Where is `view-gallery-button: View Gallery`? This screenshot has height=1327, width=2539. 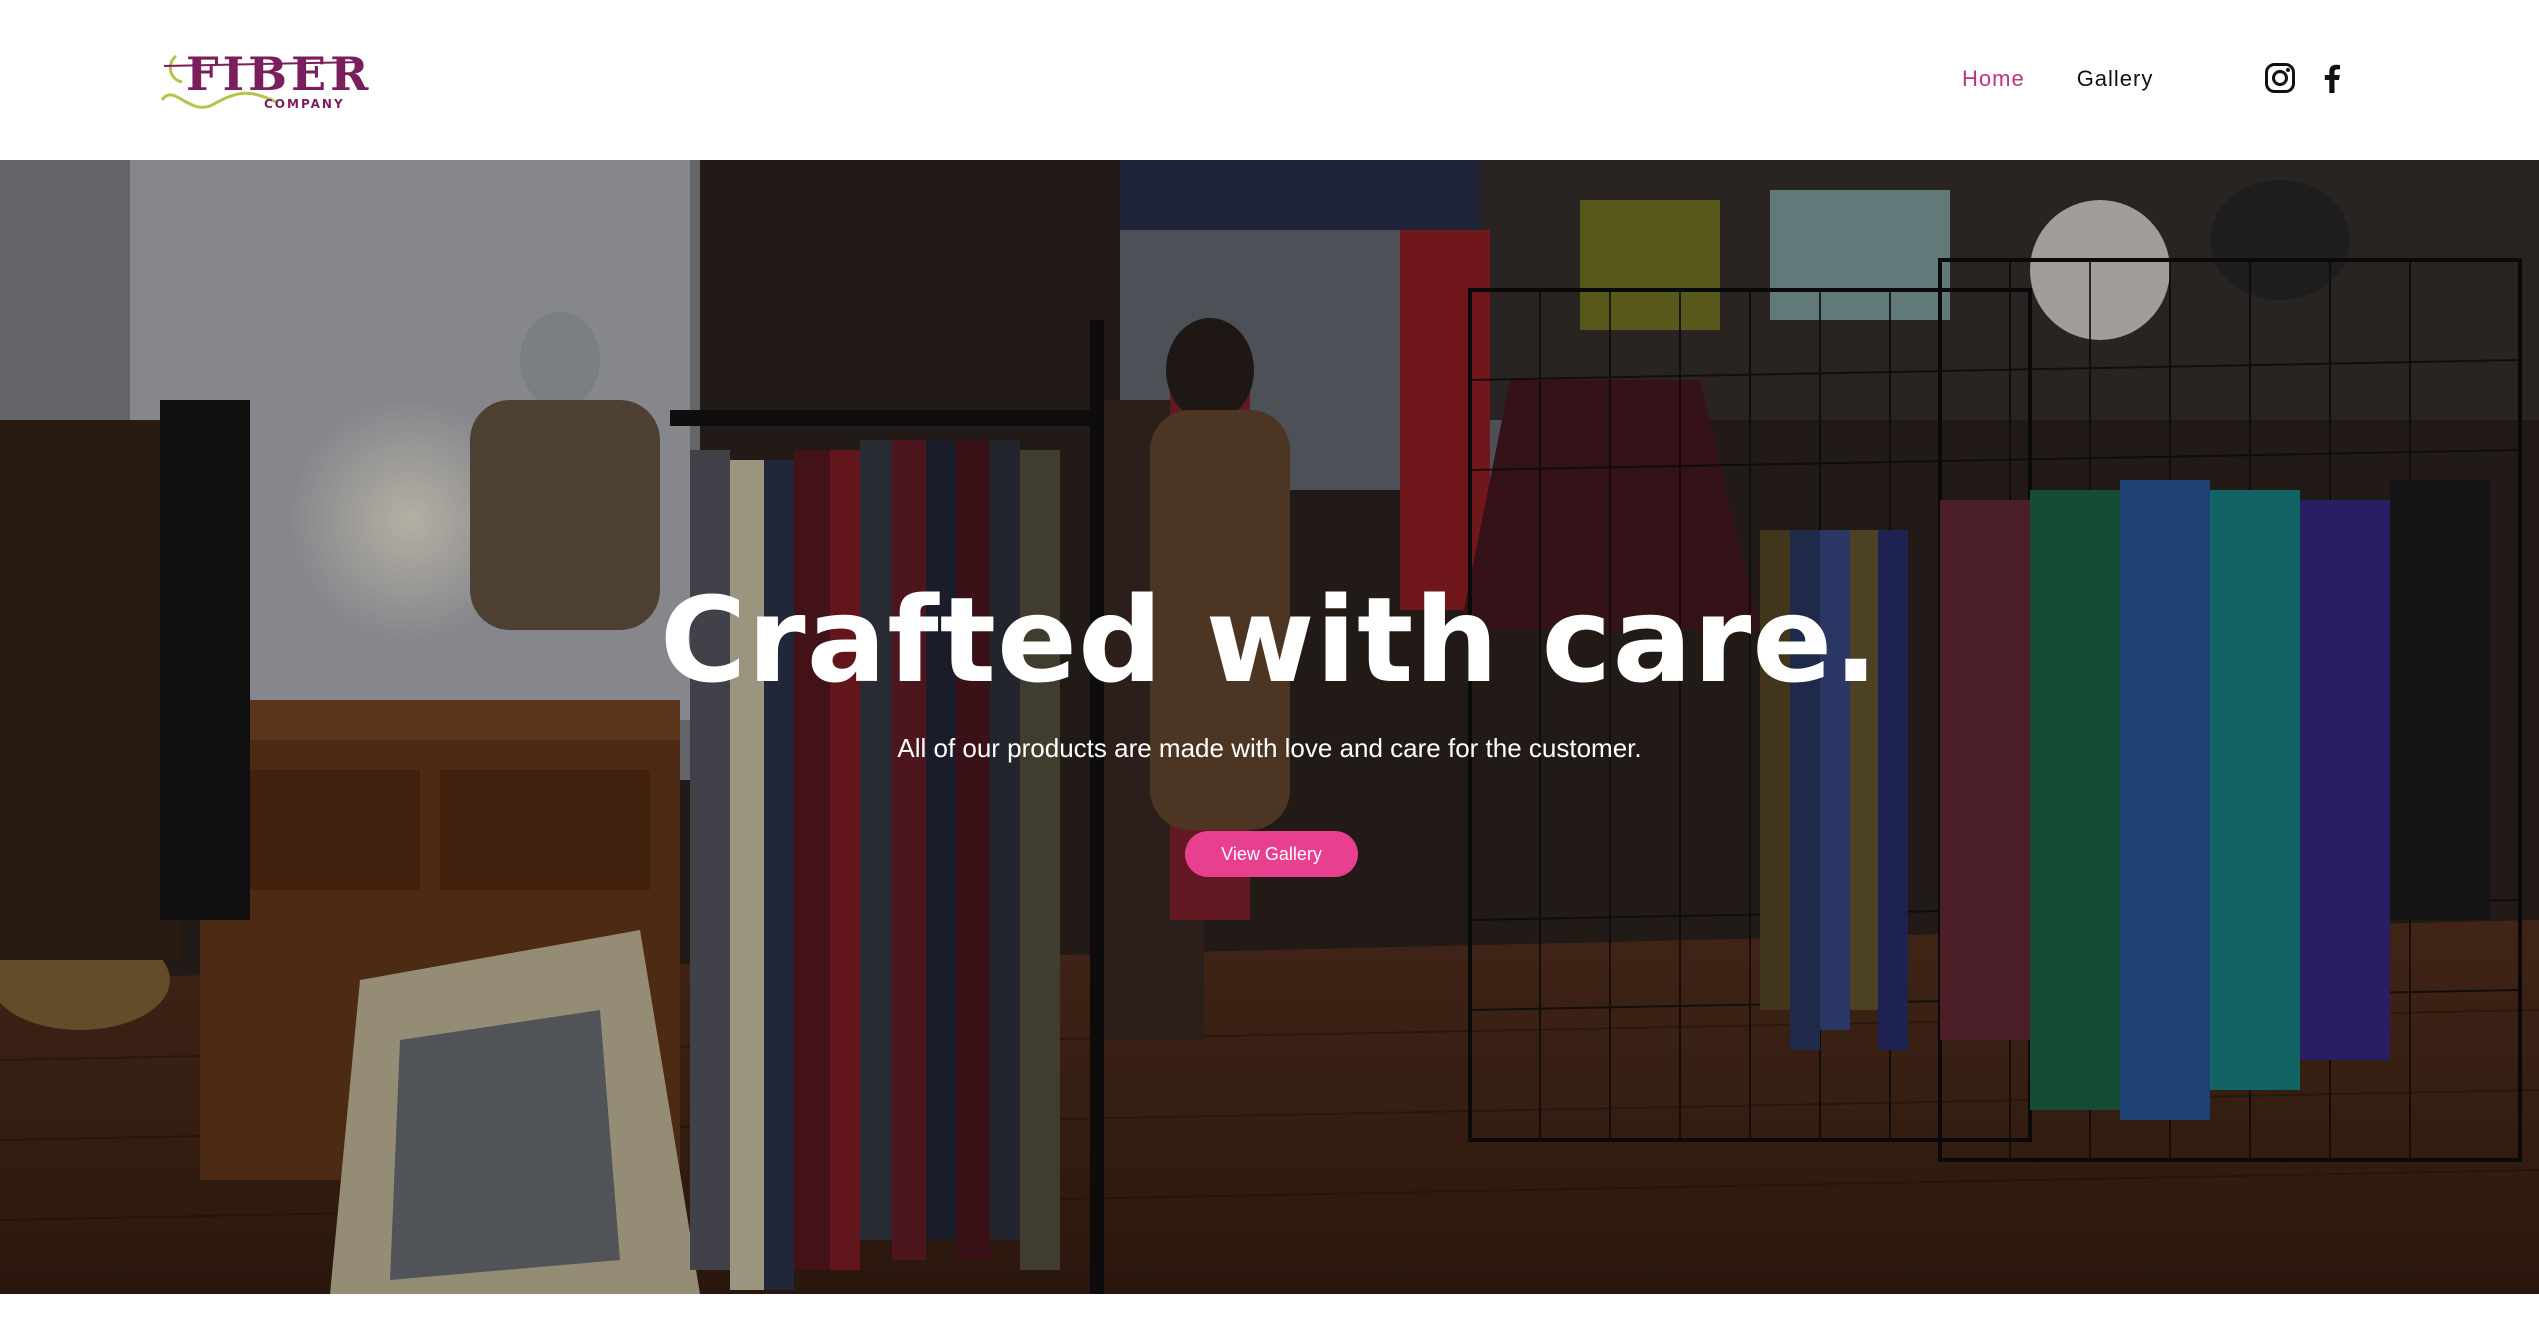 view-gallery-button: View Gallery is located at coordinates (1271, 854).